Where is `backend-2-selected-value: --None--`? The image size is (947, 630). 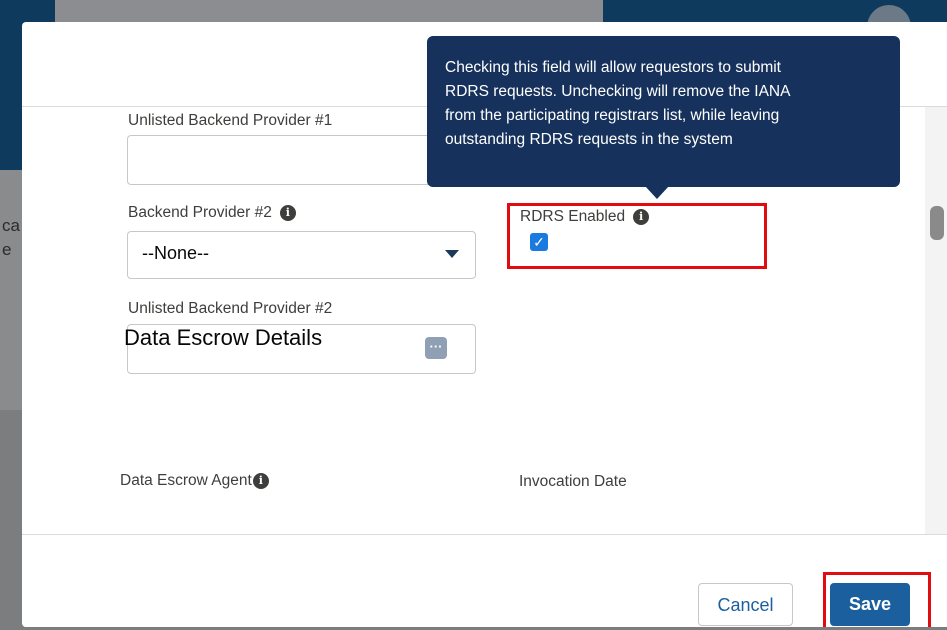 backend-2-selected-value: --None-- is located at coordinates (176, 253).